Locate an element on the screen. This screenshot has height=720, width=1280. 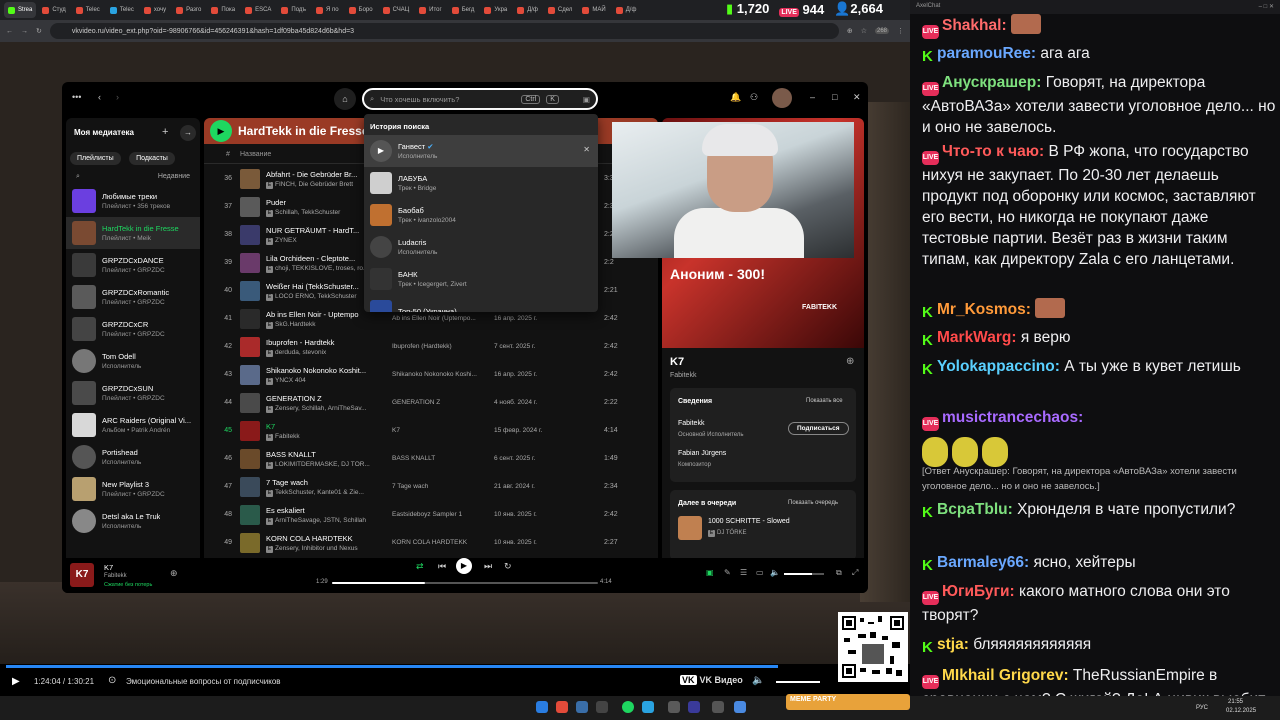
chat-username: Barmaley66: is located at coordinates (985, 562).